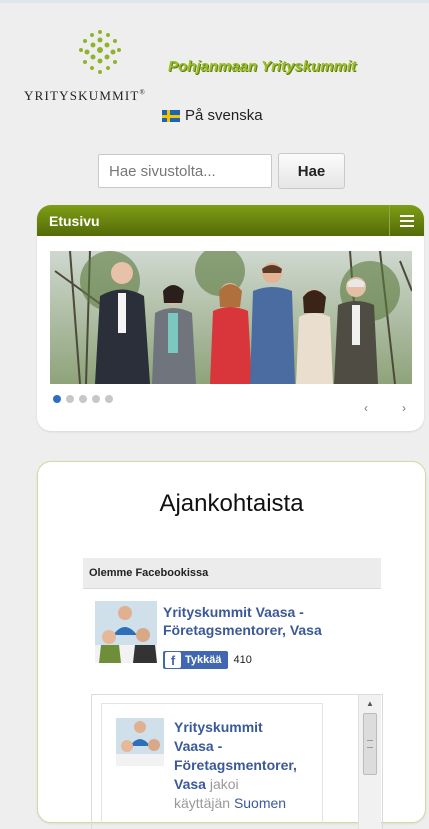 Image resolution: width=429 pixels, height=829 pixels. What do you see at coordinates (190, 784) in the screenshot?
I see `post-author-line: Vasa` at bounding box center [190, 784].